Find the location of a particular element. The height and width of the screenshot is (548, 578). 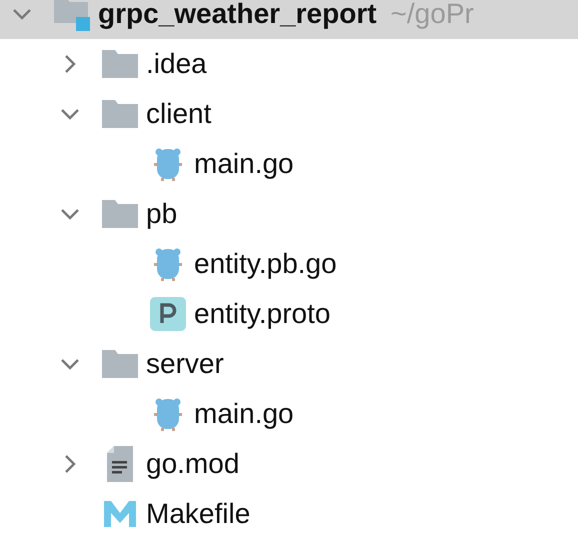

tree-row: entity.proto is located at coordinates (289, 314).